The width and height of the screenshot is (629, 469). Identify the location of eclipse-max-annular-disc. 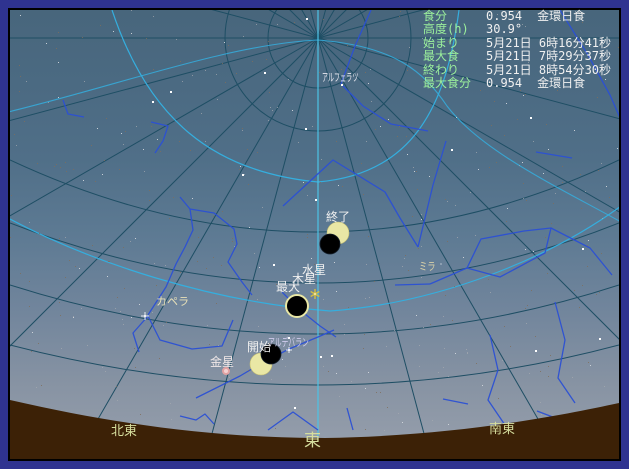
(297, 306).